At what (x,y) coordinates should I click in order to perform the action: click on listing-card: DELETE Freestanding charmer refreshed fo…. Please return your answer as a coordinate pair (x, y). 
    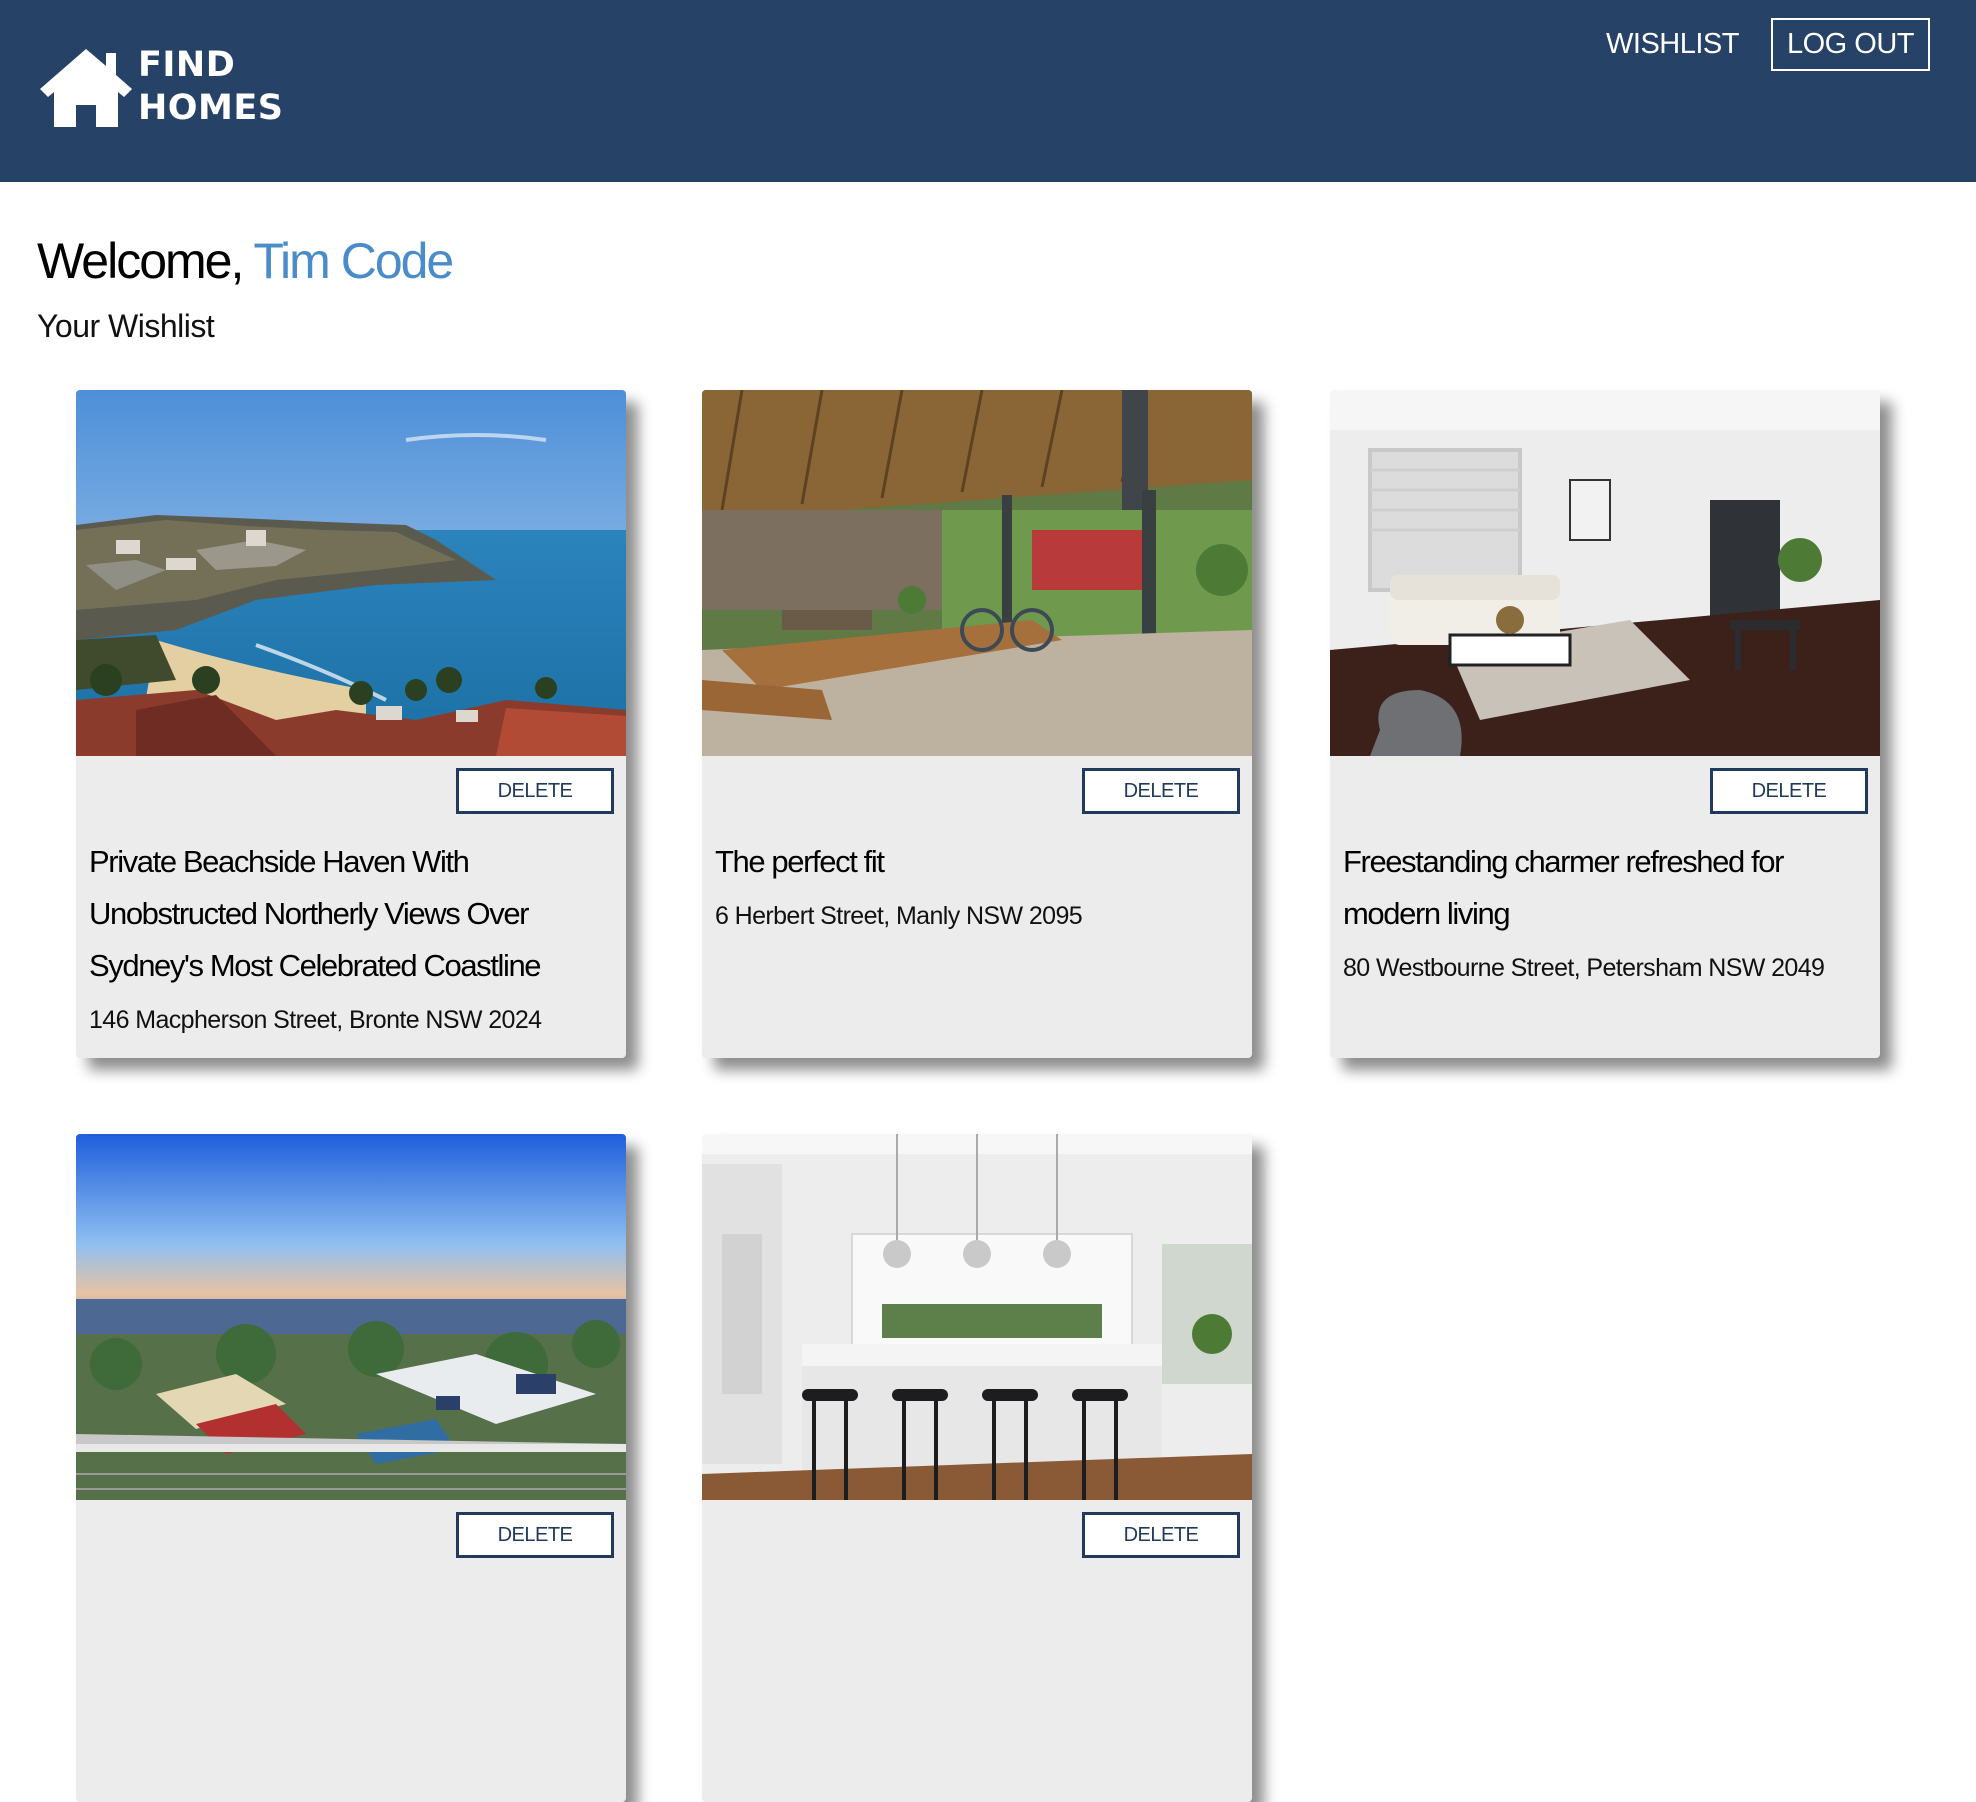
    Looking at the image, I should click on (1605, 724).